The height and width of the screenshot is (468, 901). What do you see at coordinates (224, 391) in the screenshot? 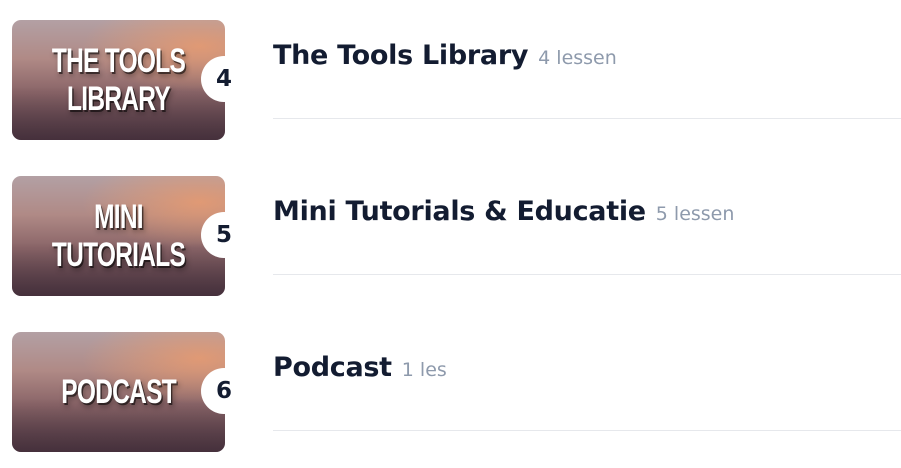
I see `course-number-badge: 6` at bounding box center [224, 391].